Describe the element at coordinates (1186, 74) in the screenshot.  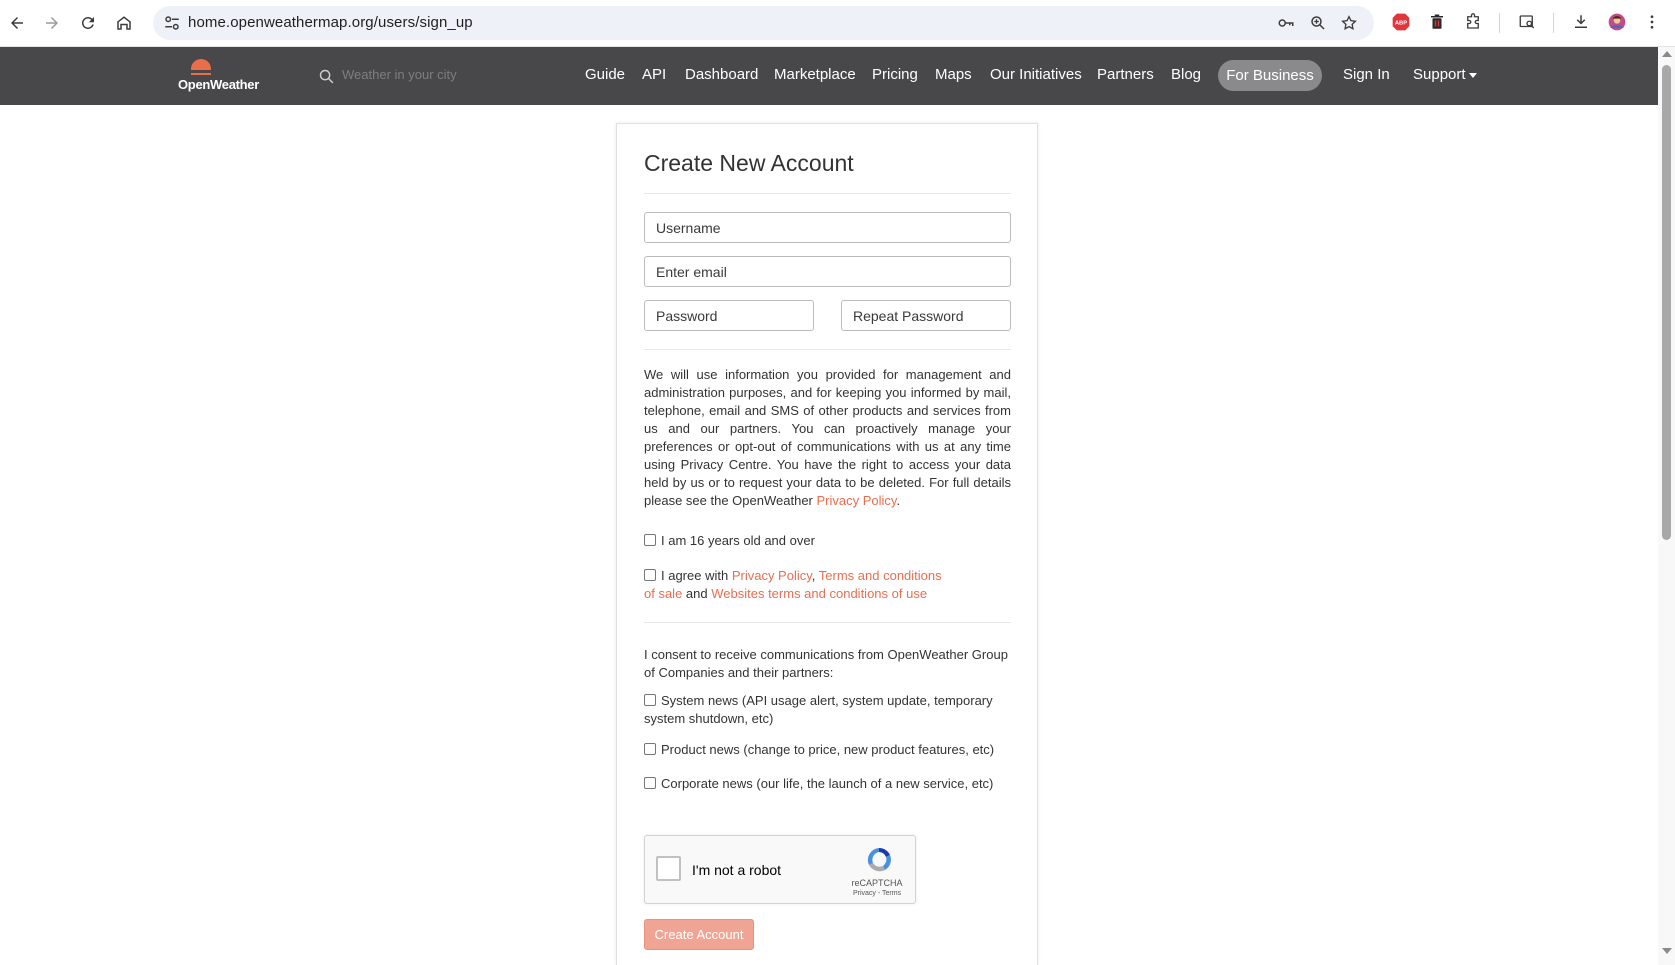
I see `nav-link-blog: Blog` at that location.